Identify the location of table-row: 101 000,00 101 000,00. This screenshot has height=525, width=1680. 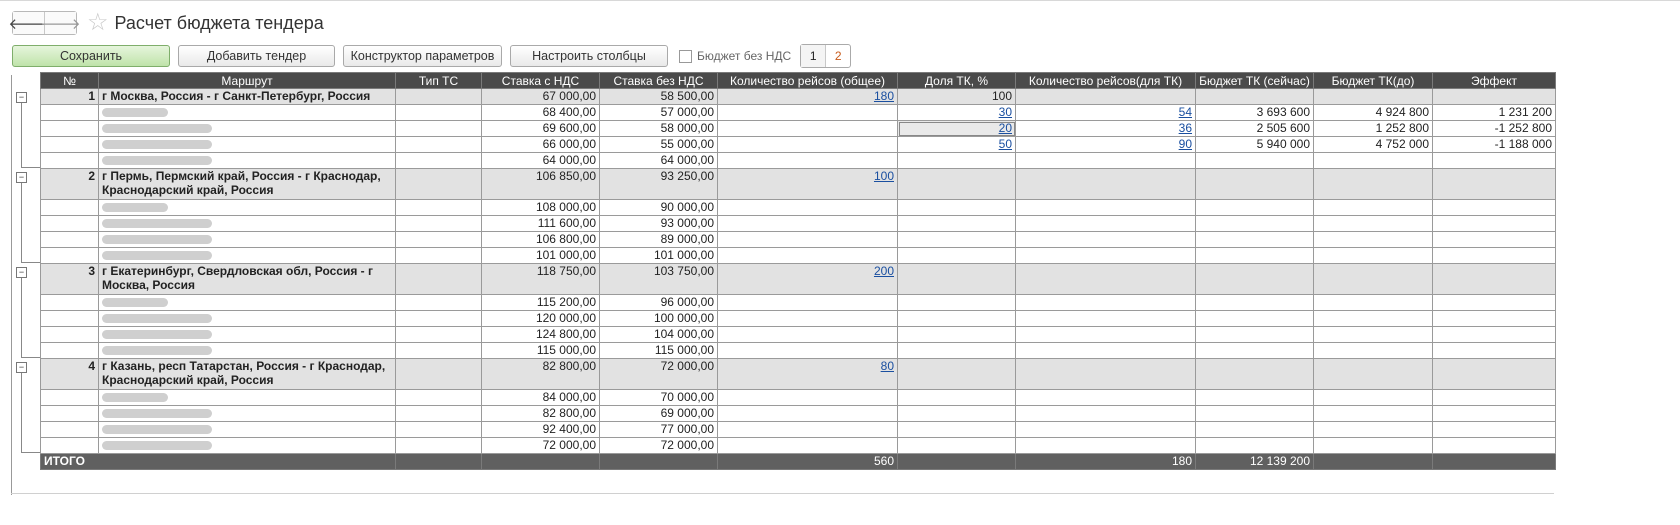
(798, 255).